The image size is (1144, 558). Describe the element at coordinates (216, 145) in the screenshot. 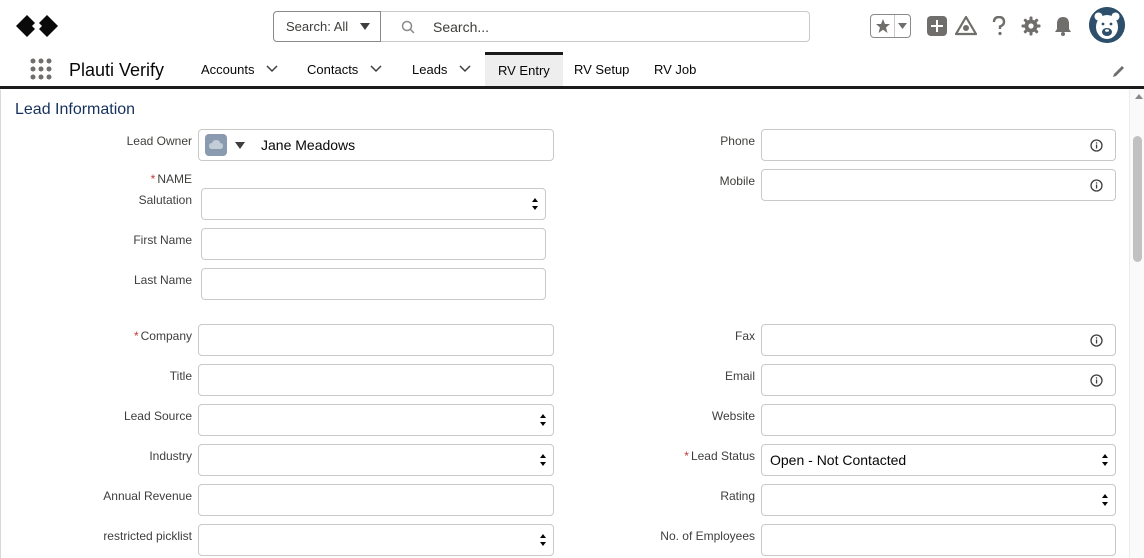

I see `user-avatar-icon` at that location.